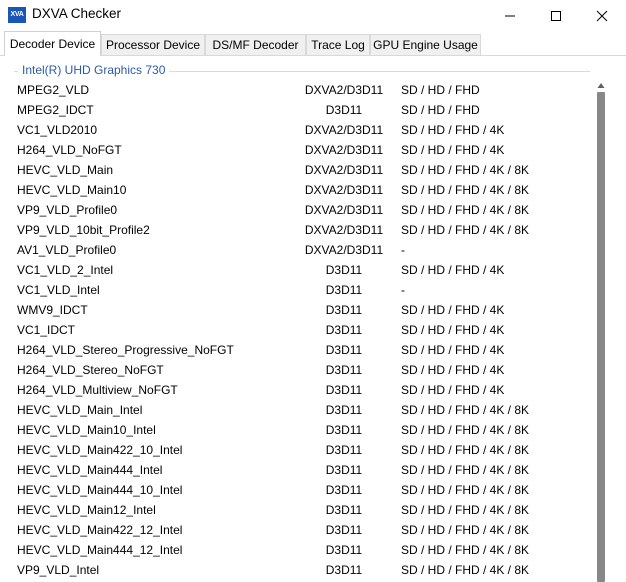  I want to click on decoder-name-cell: VC1_VLD_2_Intel, so click(65, 270).